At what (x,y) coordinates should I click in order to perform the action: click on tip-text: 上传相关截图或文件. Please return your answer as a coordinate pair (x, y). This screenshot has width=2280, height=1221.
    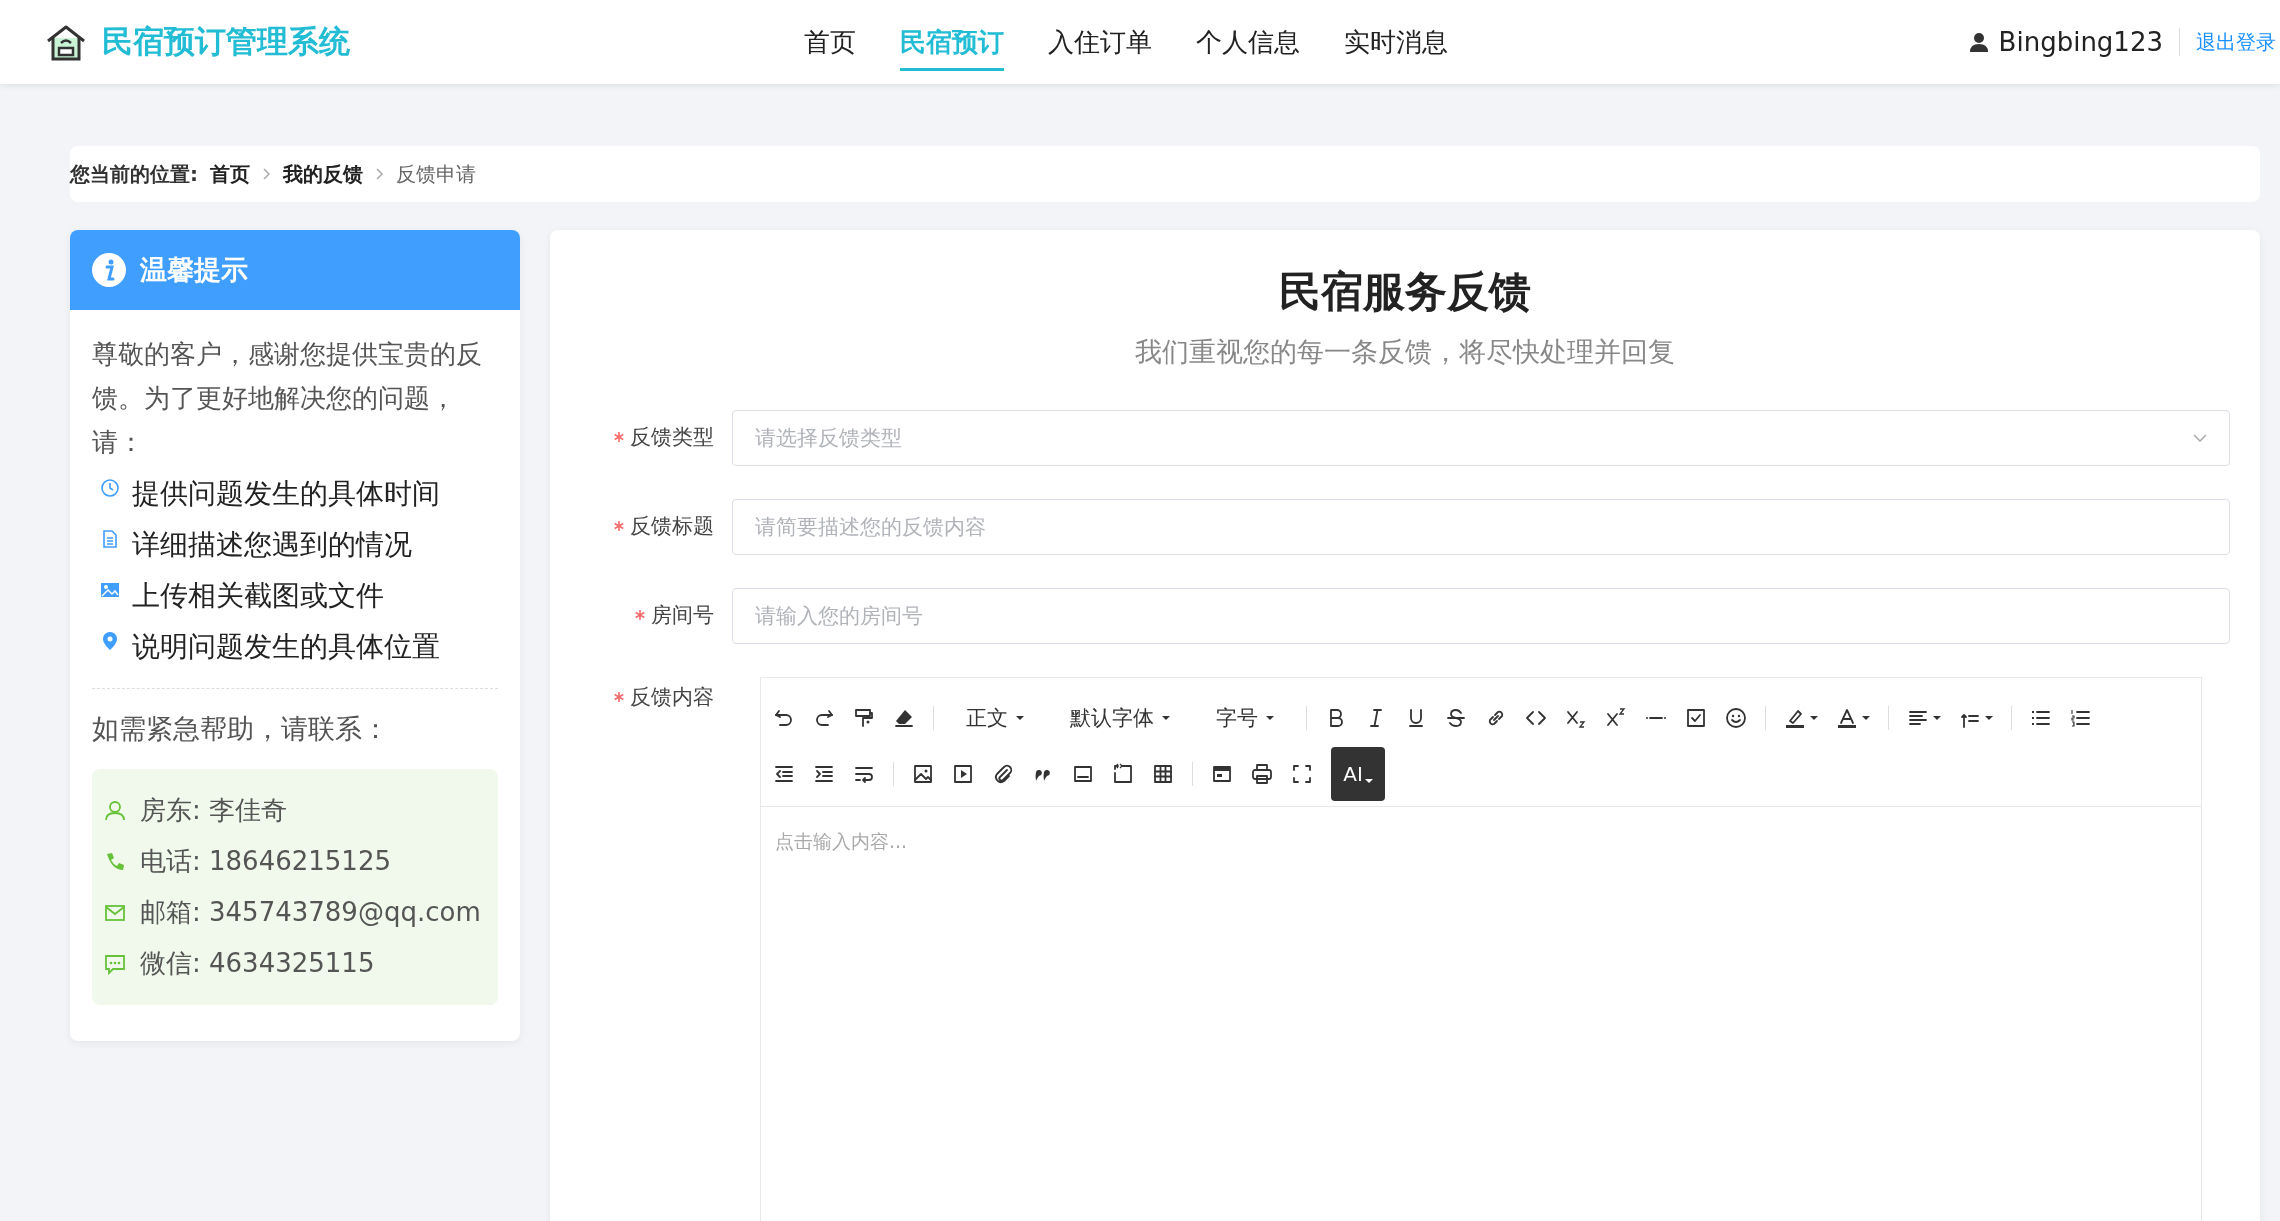
    Looking at the image, I should click on (258, 596).